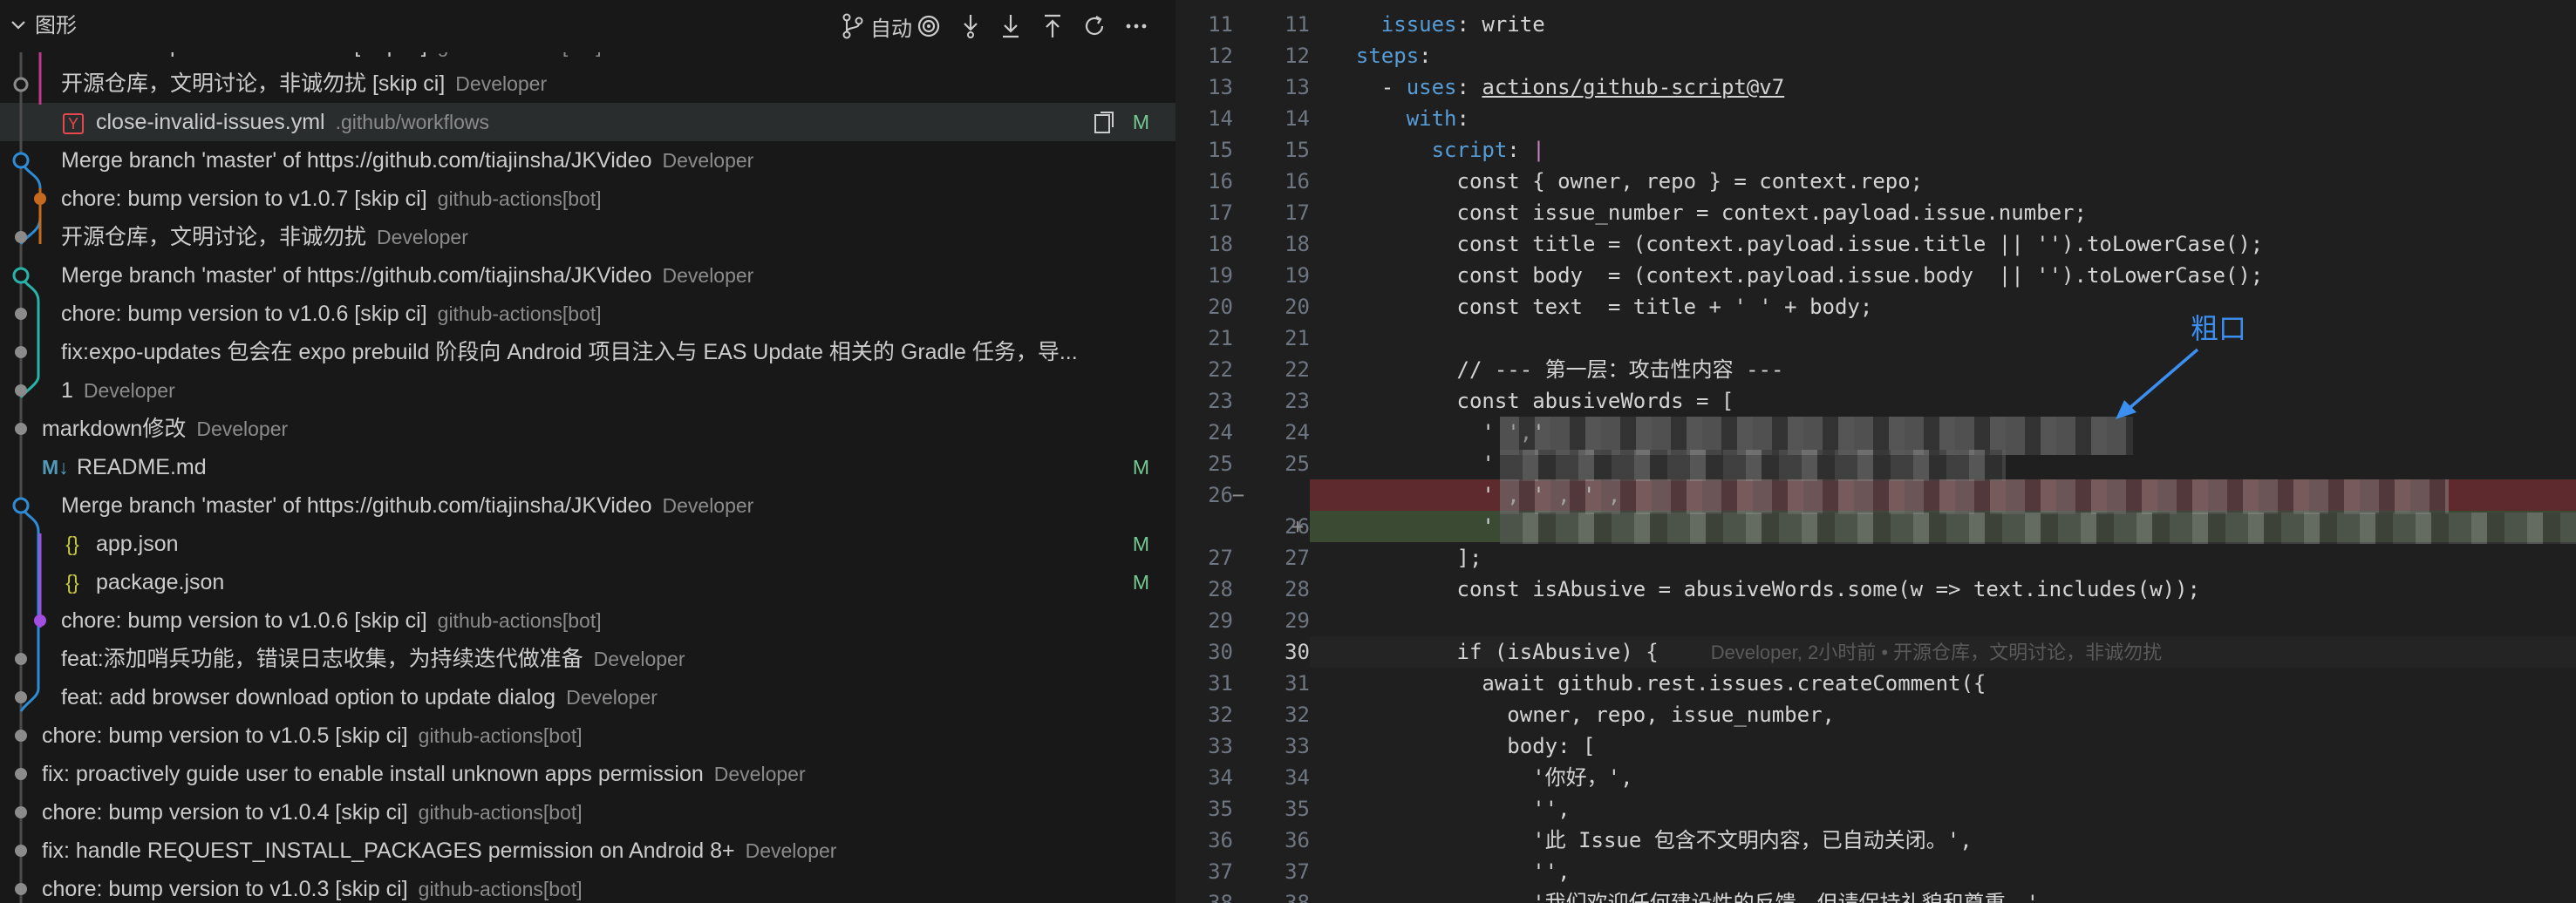  What do you see at coordinates (588, 544) in the screenshot?
I see `file-row-app-json: {} app.json M` at bounding box center [588, 544].